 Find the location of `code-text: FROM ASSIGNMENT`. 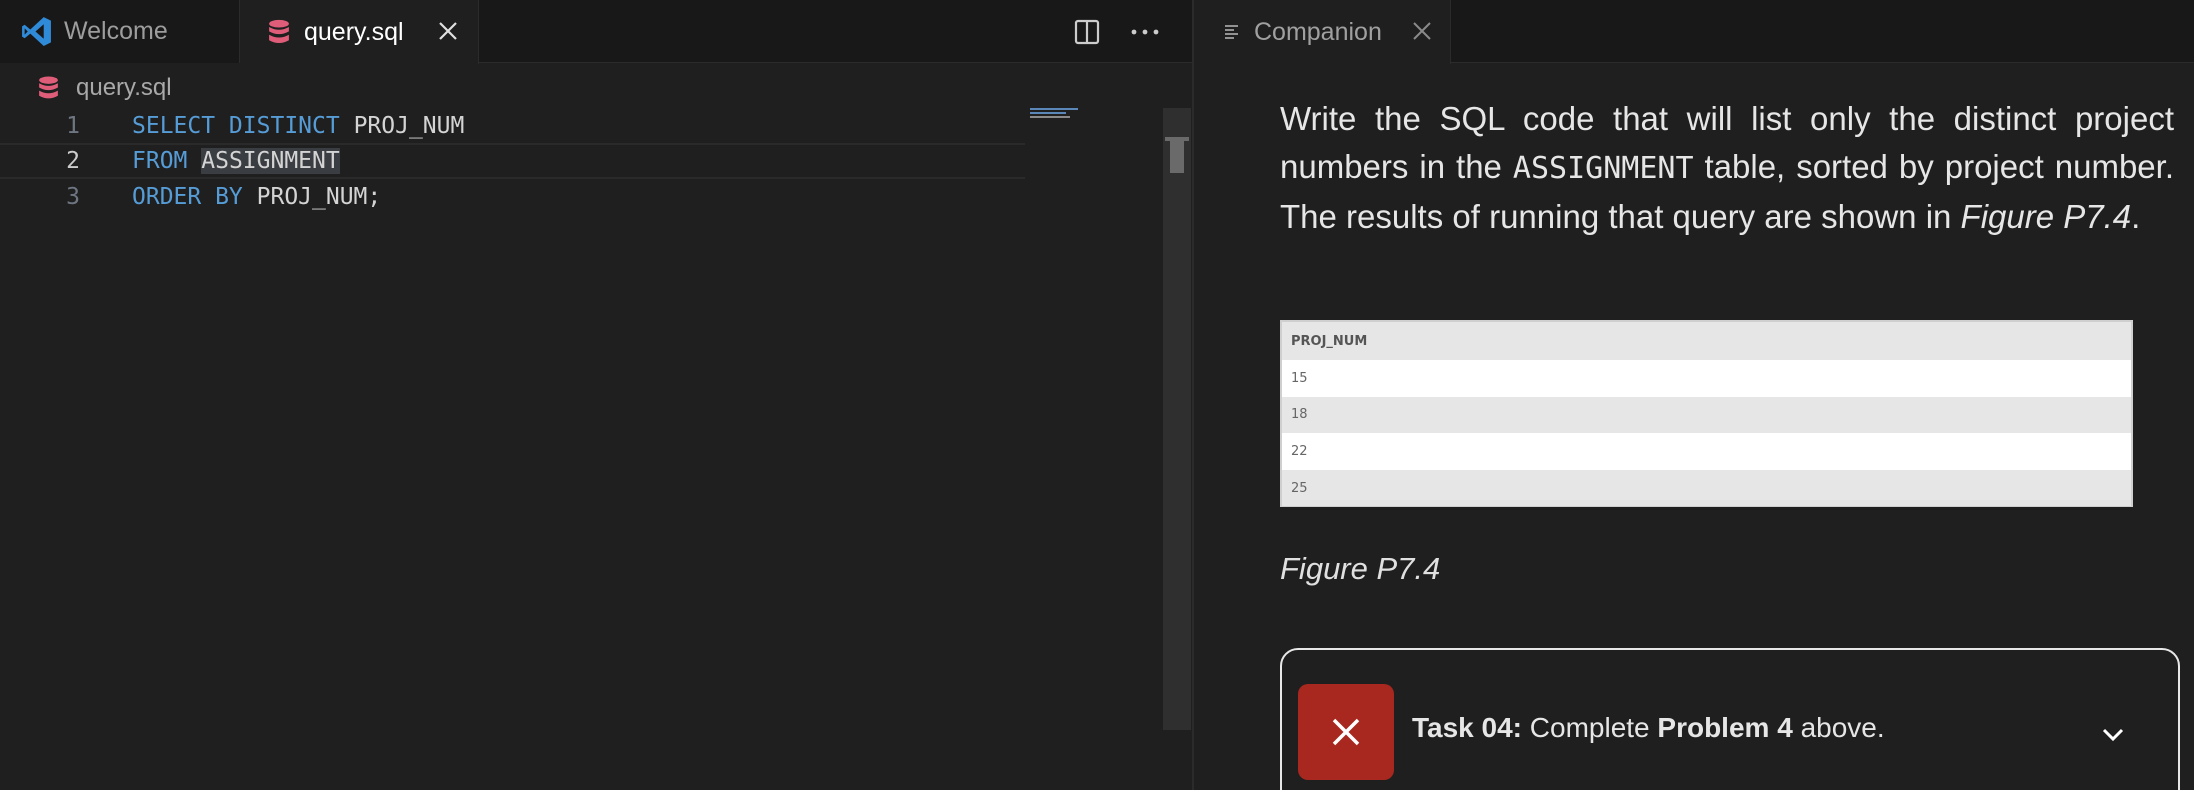

code-text: FROM ASSIGNMENT is located at coordinates (236, 161).